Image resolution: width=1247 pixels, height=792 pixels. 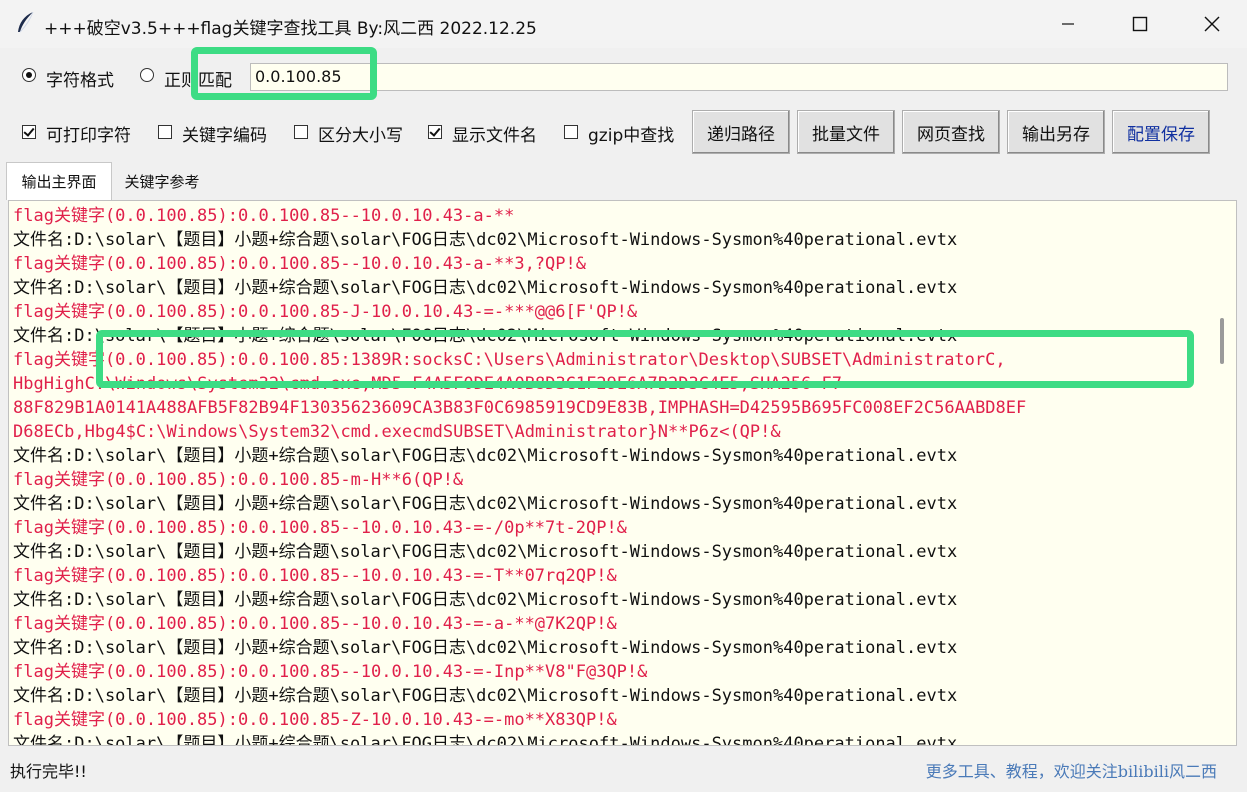 What do you see at coordinates (739, 77) in the screenshot?
I see `search-input: 0.0.100.85` at bounding box center [739, 77].